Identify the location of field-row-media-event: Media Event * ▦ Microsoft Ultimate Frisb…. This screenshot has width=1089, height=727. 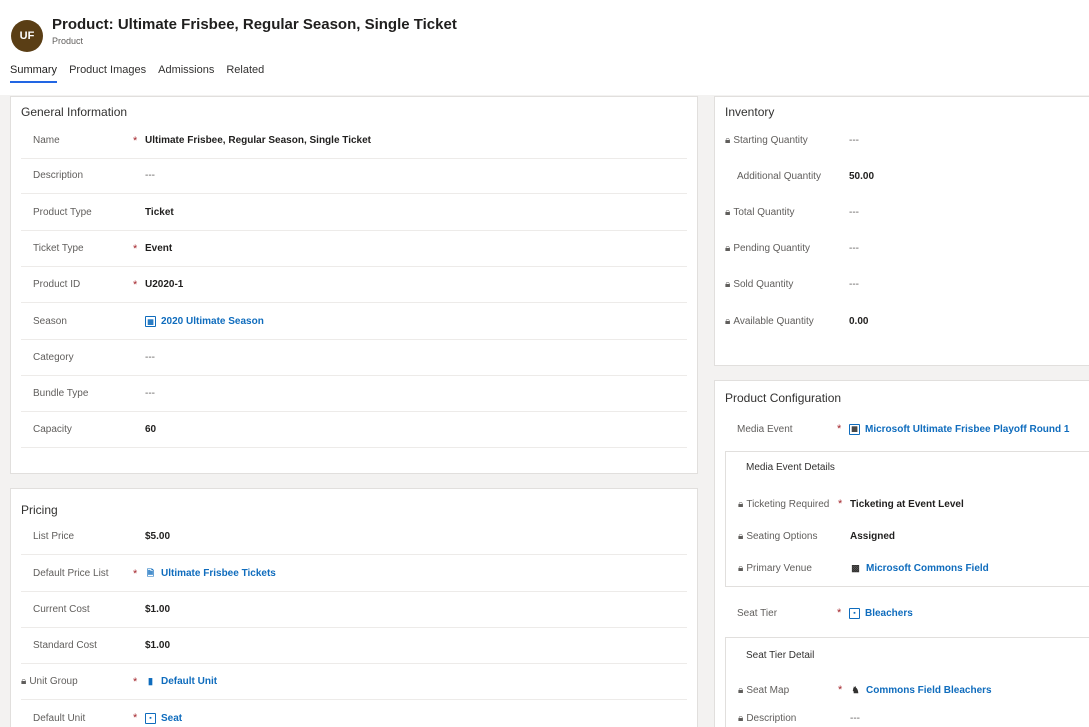
(906, 429).